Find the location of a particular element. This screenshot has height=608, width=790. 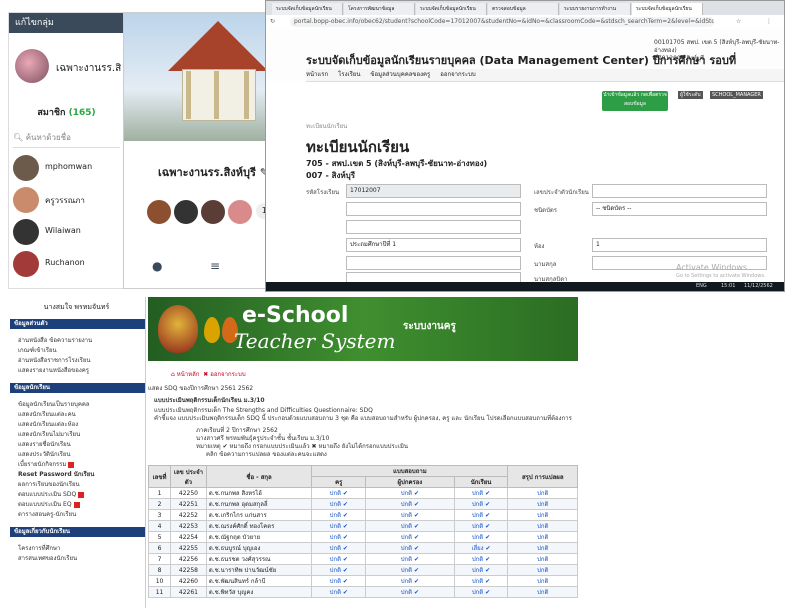

star-icon: ☆ is located at coordinates (738, 22).